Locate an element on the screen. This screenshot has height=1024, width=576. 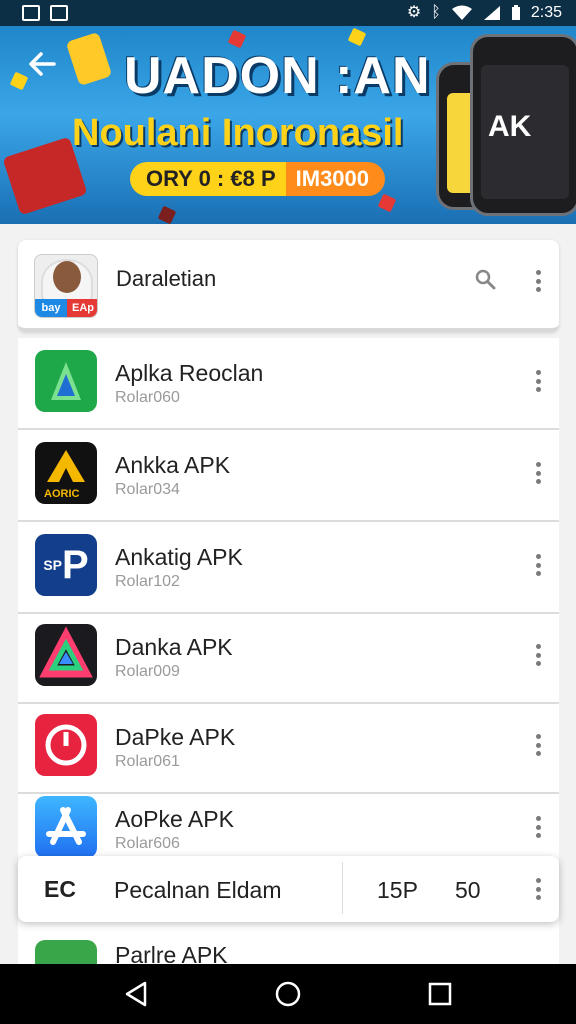
back-nav-button is located at coordinates (136, 994).